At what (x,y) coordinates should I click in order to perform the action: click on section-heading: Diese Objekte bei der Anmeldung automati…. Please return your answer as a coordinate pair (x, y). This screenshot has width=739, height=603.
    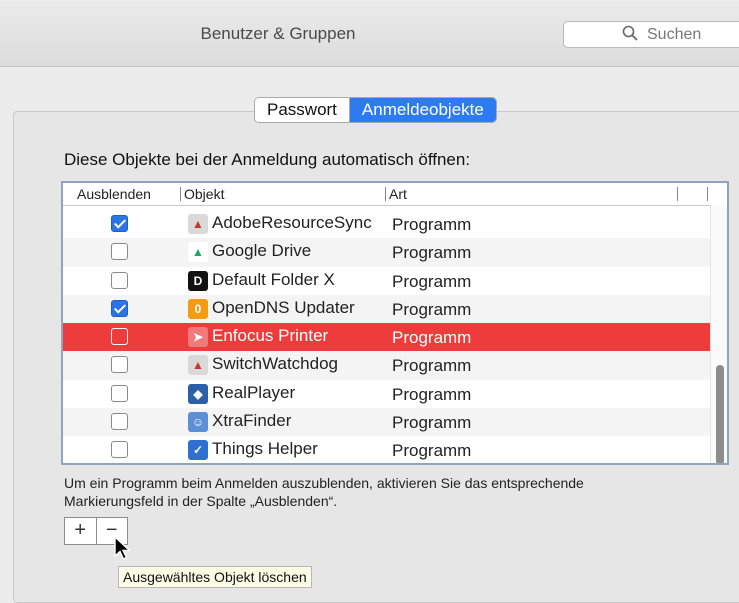
    Looking at the image, I should click on (267, 159).